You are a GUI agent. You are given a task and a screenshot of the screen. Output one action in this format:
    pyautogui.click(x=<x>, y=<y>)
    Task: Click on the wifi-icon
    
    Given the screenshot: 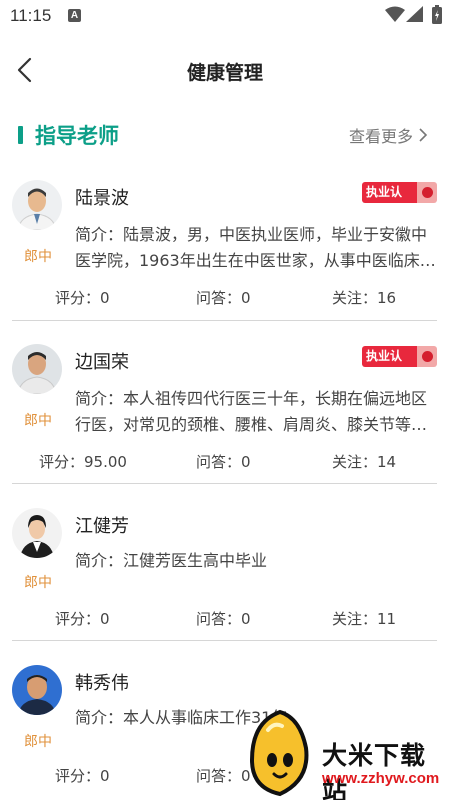 What is the action you would take?
    pyautogui.click(x=395, y=14)
    